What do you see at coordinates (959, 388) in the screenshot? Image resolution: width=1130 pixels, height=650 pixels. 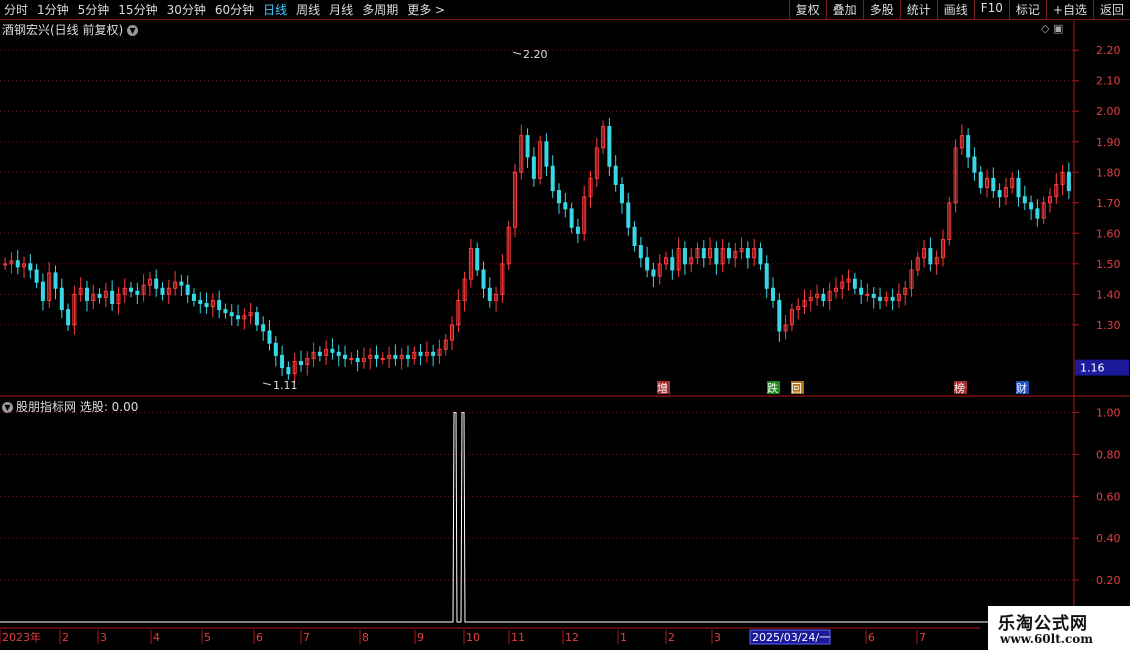 I see `event-marker: 榜` at bounding box center [959, 388].